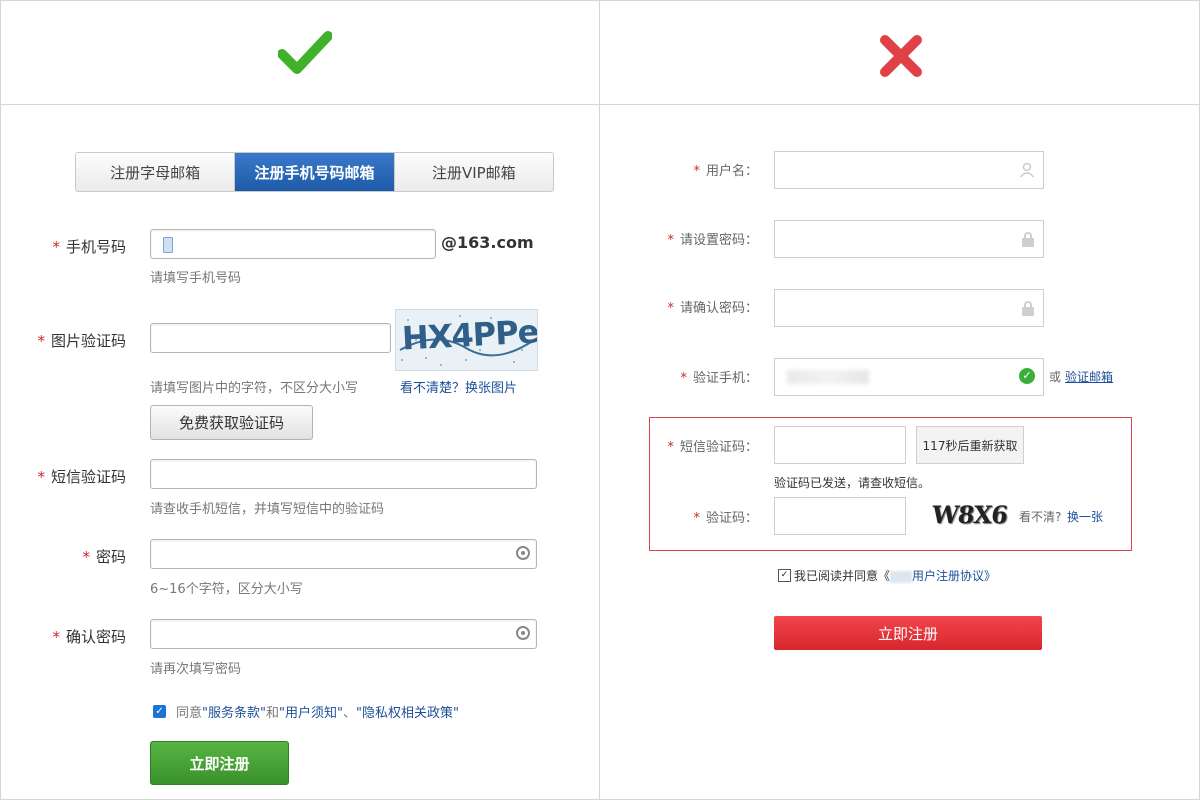 The image size is (1200, 800). What do you see at coordinates (1089, 376) in the screenshot?
I see `verify-email-link: 验证邮箱` at bounding box center [1089, 376].